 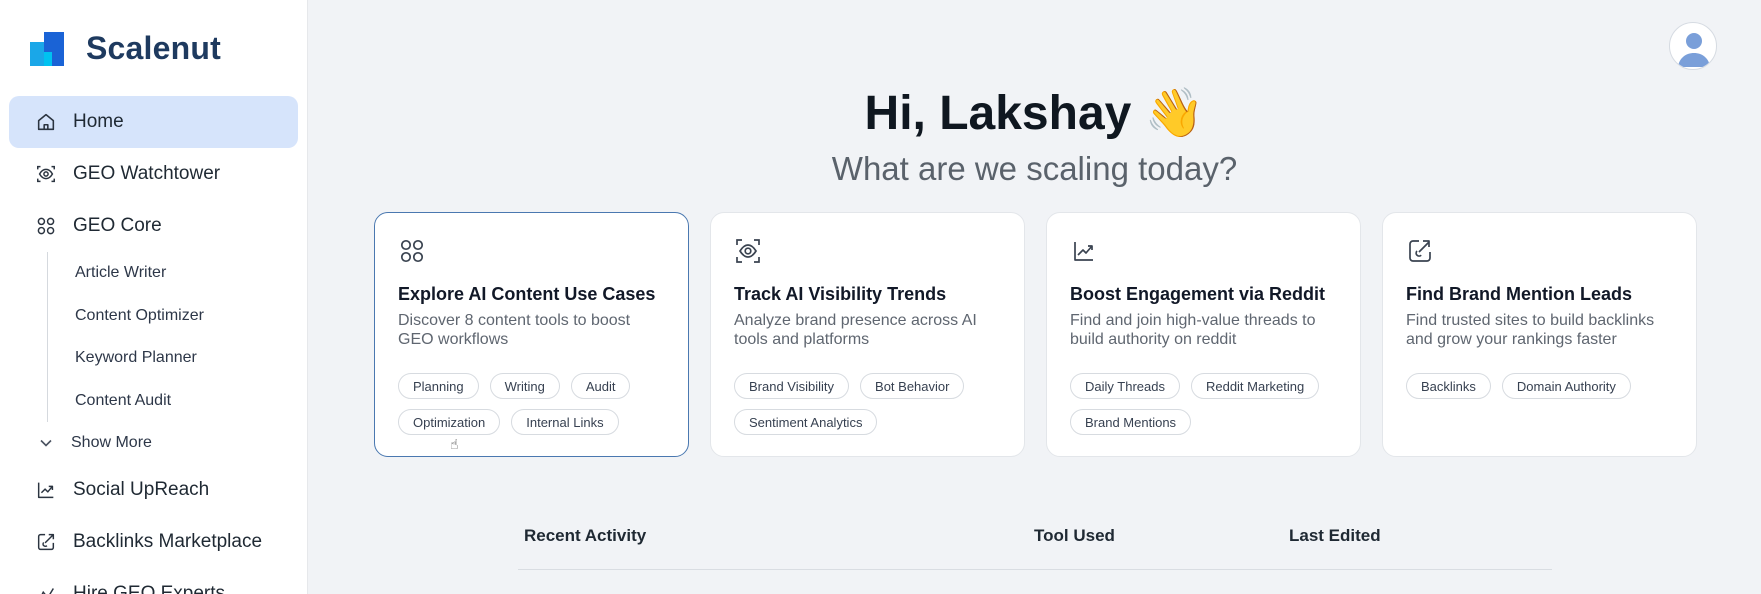 I want to click on sidebar-item-backlinks-marketplace: Backlinks Marketplace, so click(x=153, y=542).